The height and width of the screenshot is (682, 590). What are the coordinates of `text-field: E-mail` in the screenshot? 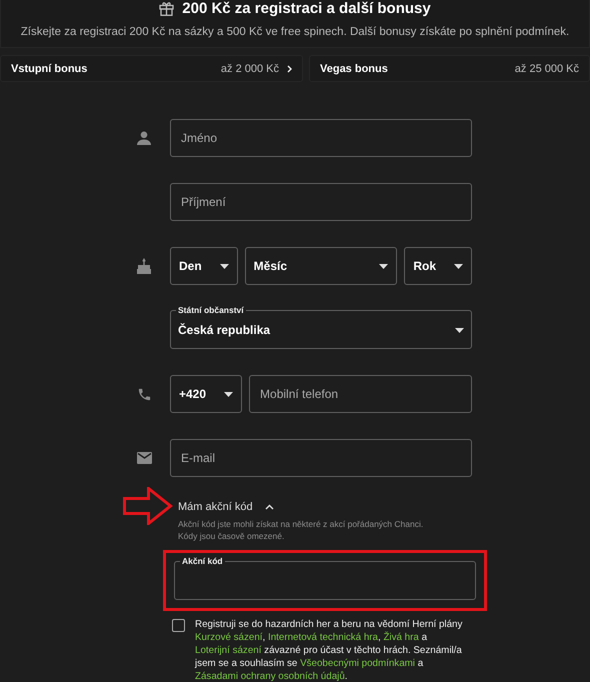 It's located at (321, 458).